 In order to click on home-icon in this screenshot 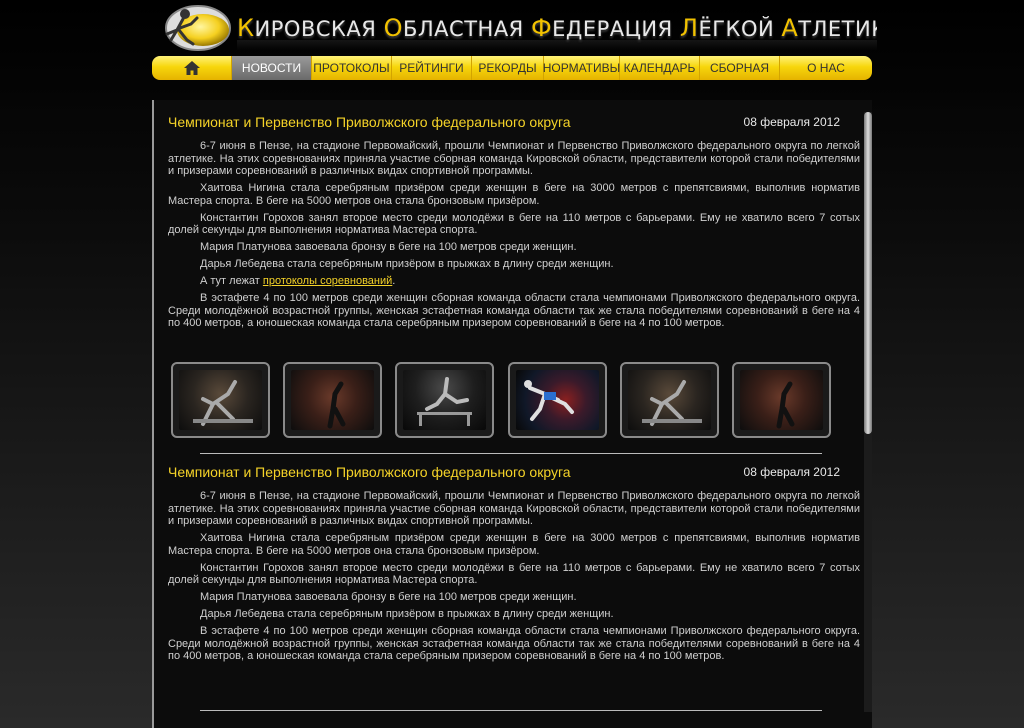, I will do `click(191, 68)`.